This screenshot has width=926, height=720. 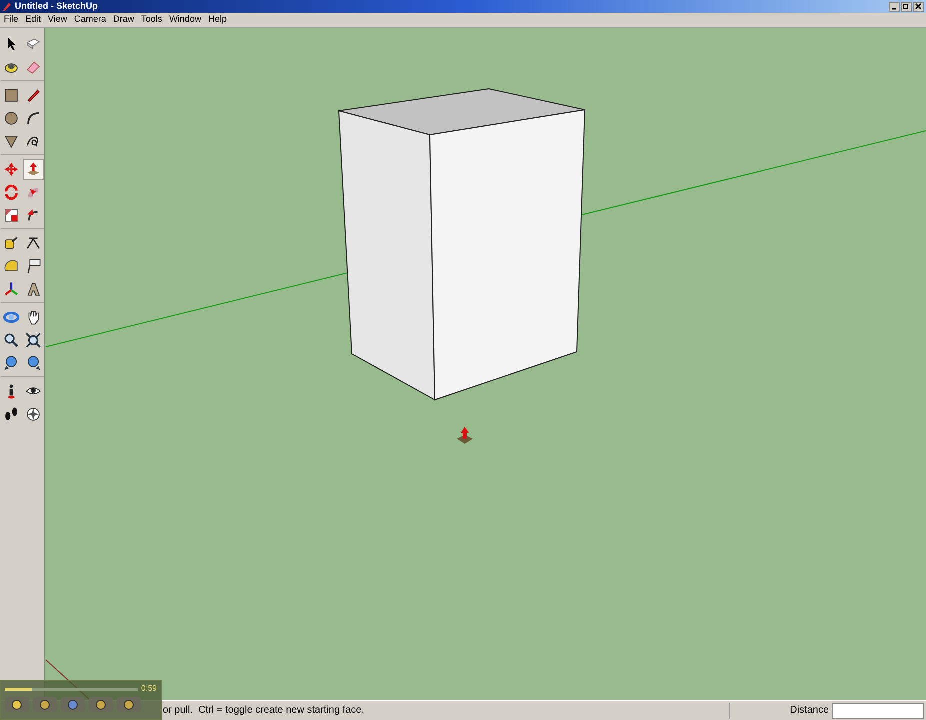 I want to click on restore-icon, so click(x=906, y=7).